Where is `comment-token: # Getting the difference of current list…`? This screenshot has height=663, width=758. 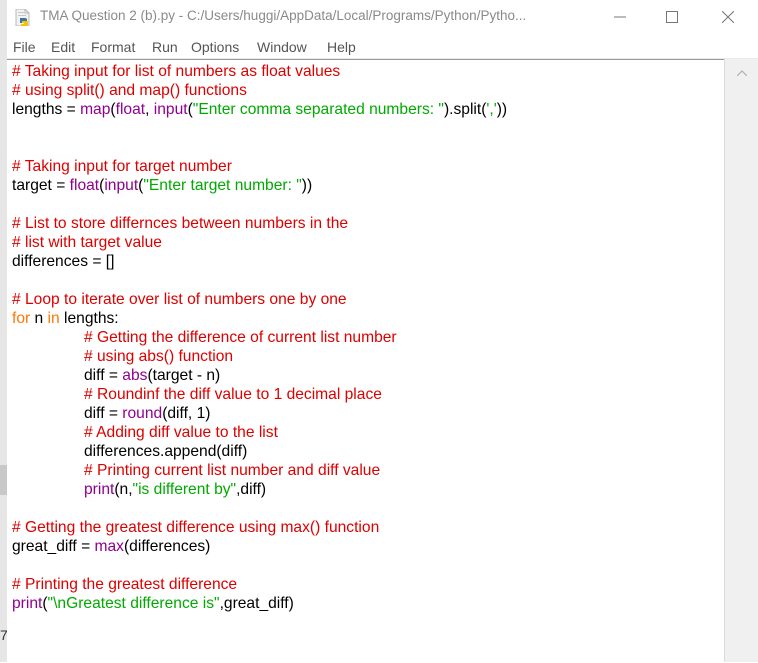
comment-token: # Getting the difference of current list… is located at coordinates (240, 337).